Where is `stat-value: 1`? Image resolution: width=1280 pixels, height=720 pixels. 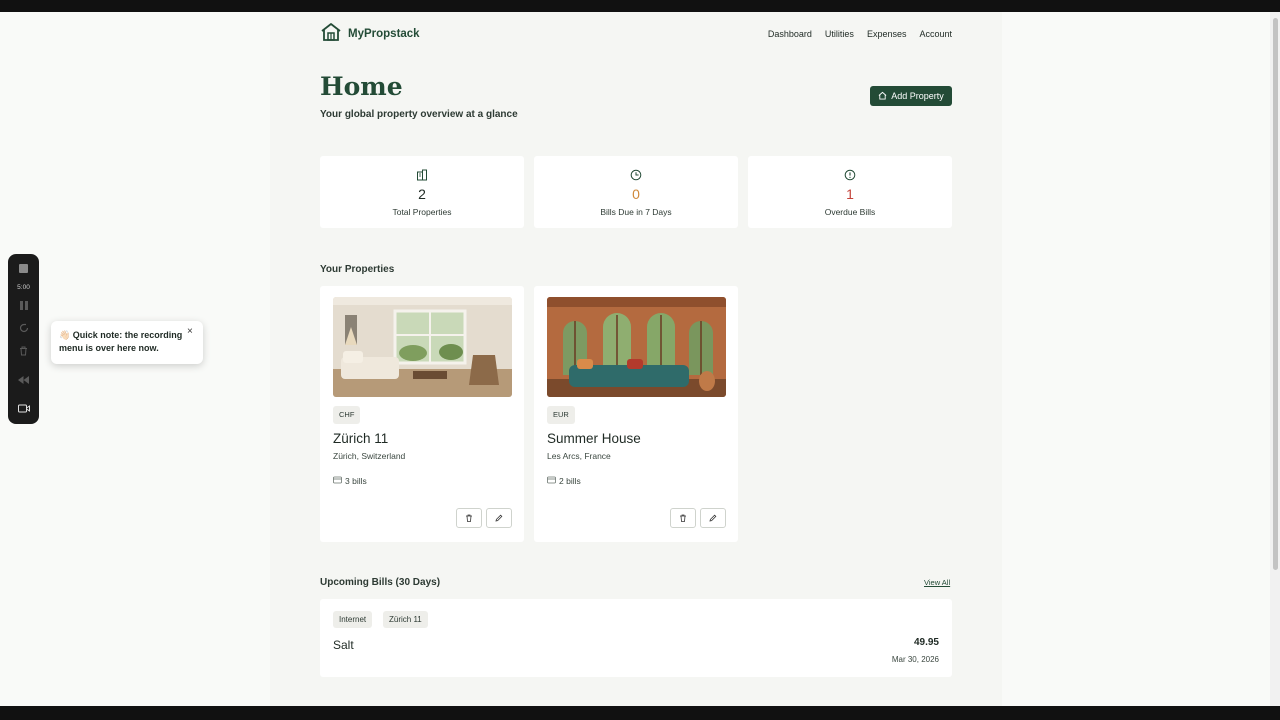
stat-value: 1 is located at coordinates (850, 194).